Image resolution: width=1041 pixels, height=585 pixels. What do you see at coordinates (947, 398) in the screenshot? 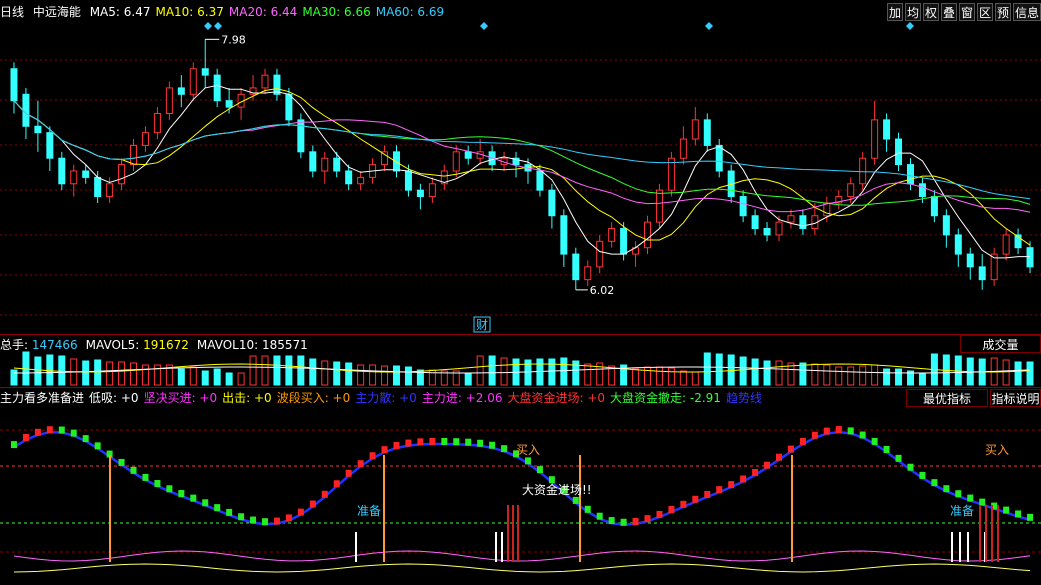
I see `best-indicator-button: 最优指标` at bounding box center [947, 398].